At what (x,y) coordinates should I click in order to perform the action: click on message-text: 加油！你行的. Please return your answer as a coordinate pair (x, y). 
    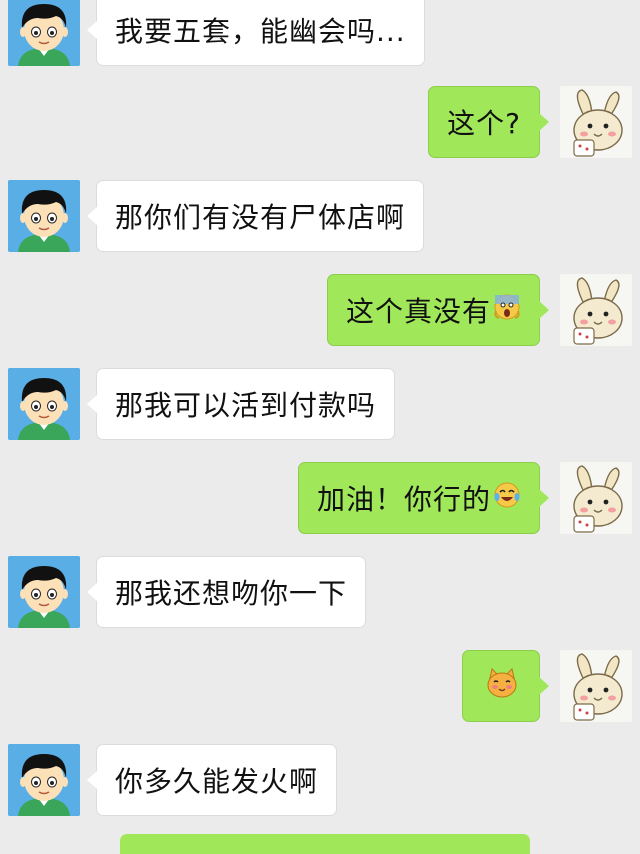
    Looking at the image, I should click on (403, 499).